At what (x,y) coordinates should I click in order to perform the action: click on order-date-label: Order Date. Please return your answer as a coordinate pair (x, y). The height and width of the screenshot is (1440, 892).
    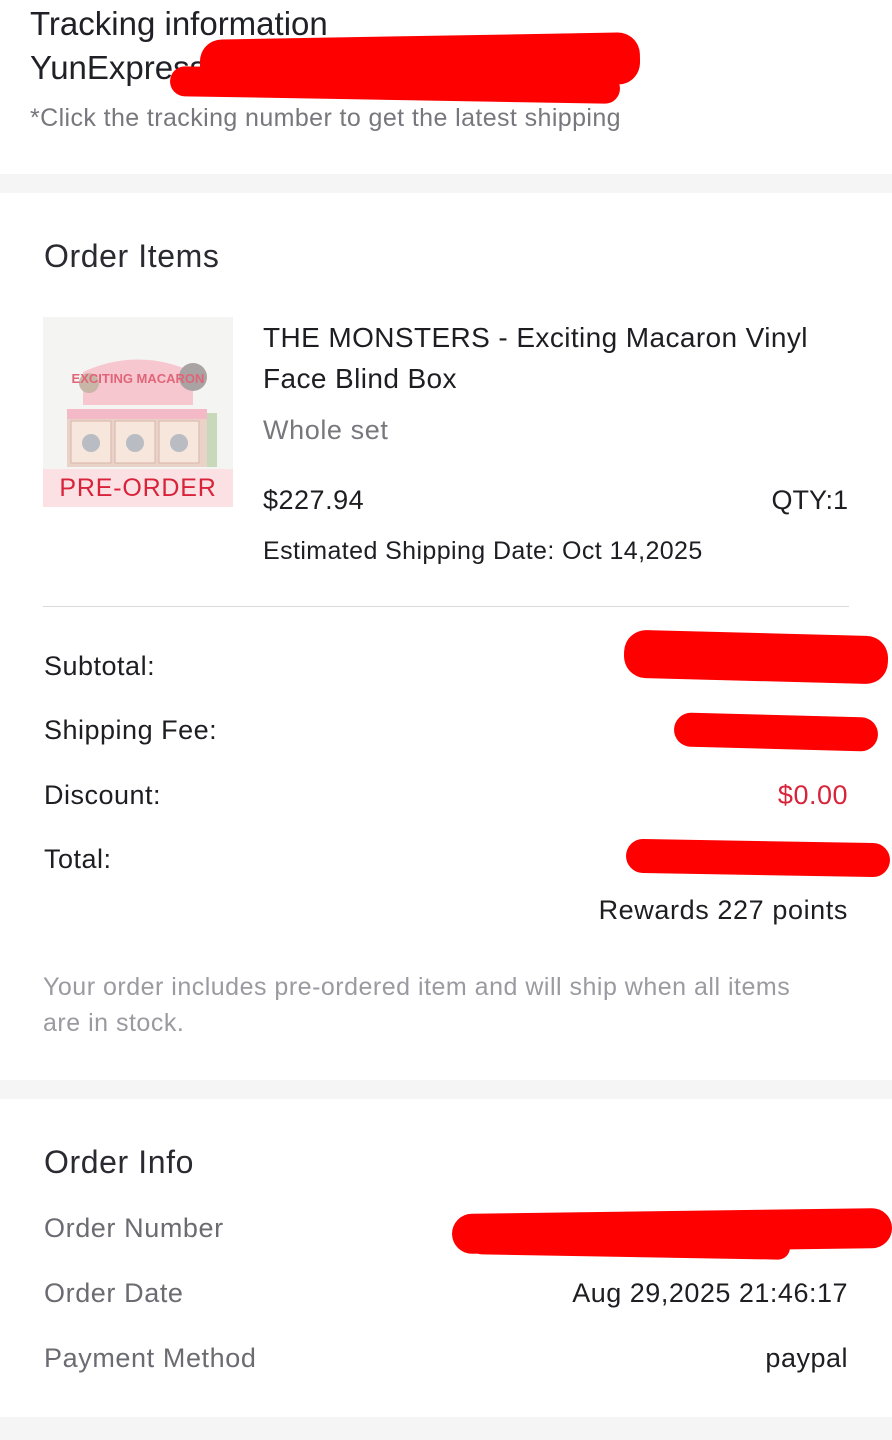
    Looking at the image, I should click on (114, 1293).